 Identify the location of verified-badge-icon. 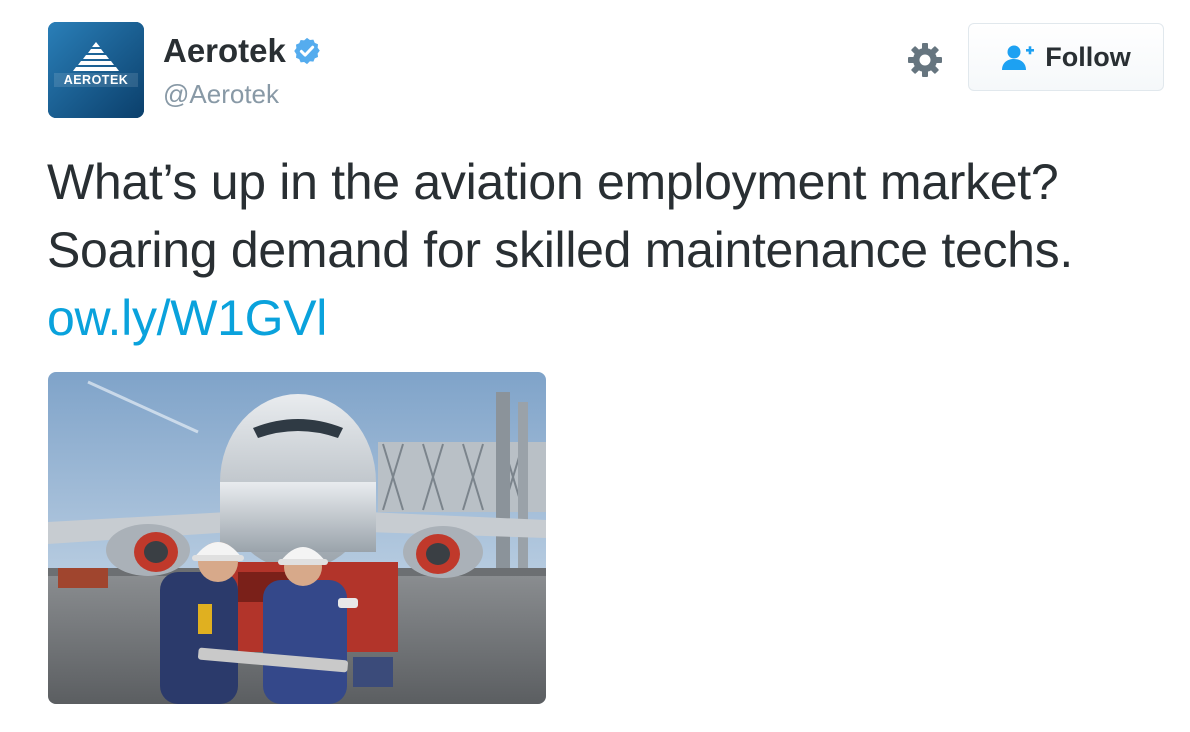
(307, 50).